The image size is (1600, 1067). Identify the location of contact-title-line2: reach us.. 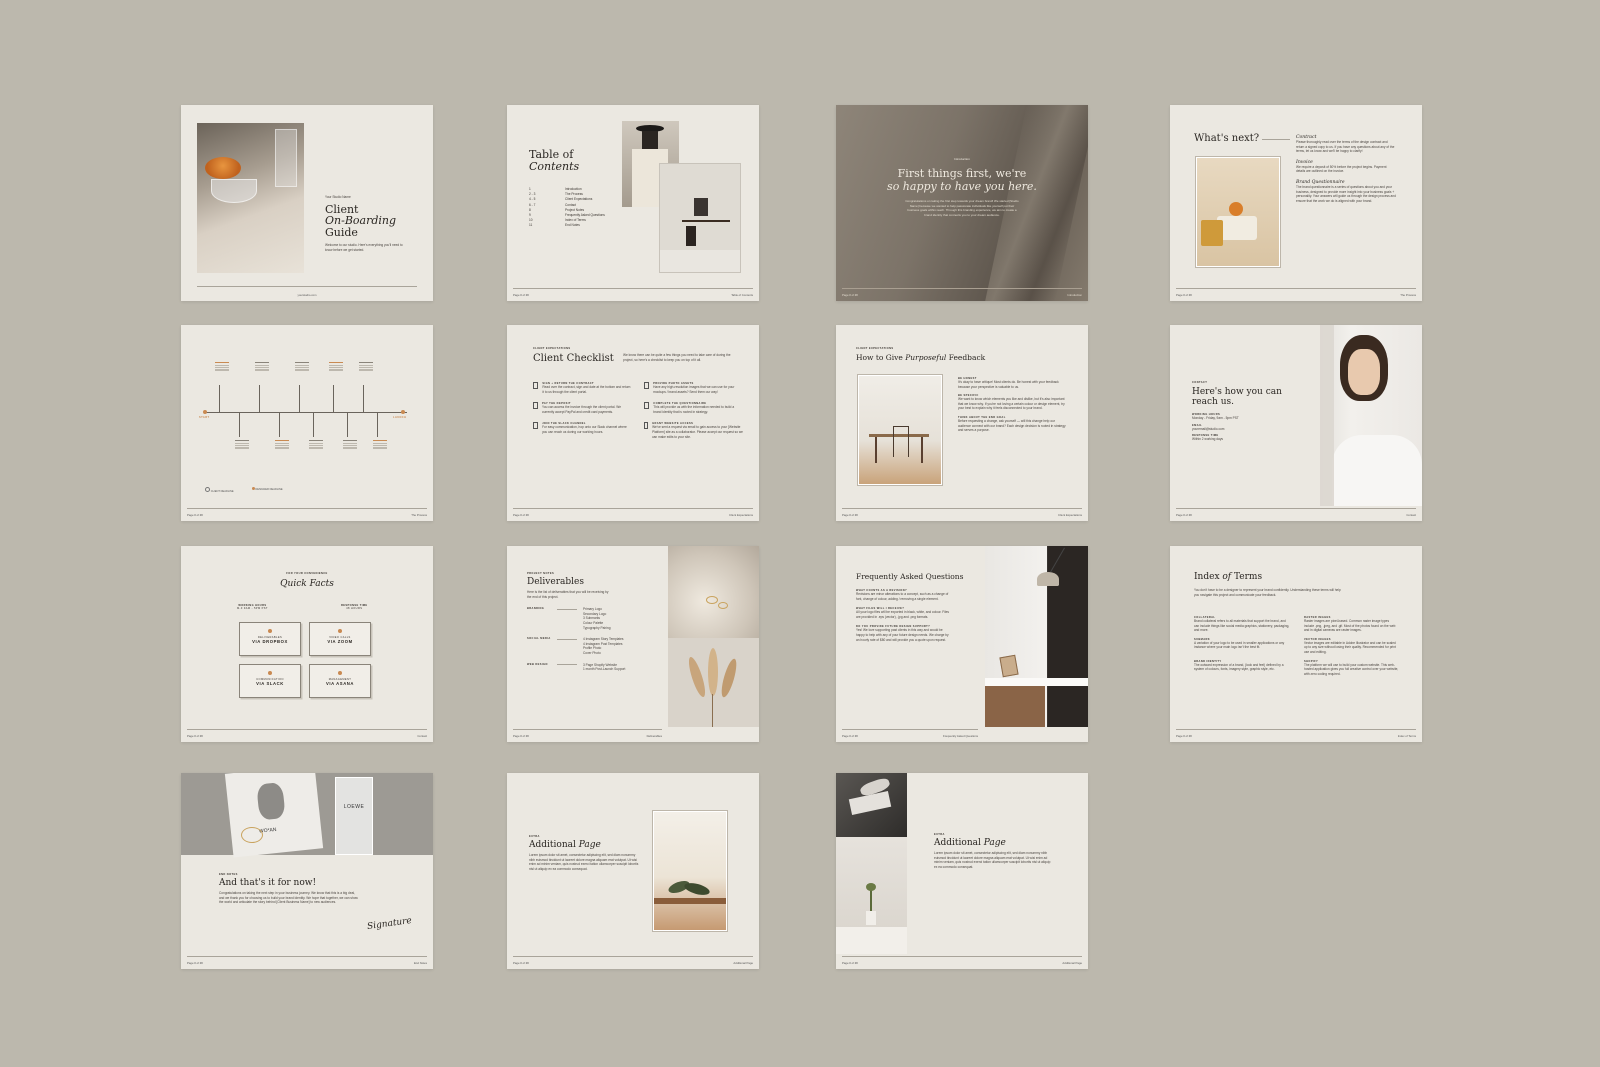
(1213, 402).